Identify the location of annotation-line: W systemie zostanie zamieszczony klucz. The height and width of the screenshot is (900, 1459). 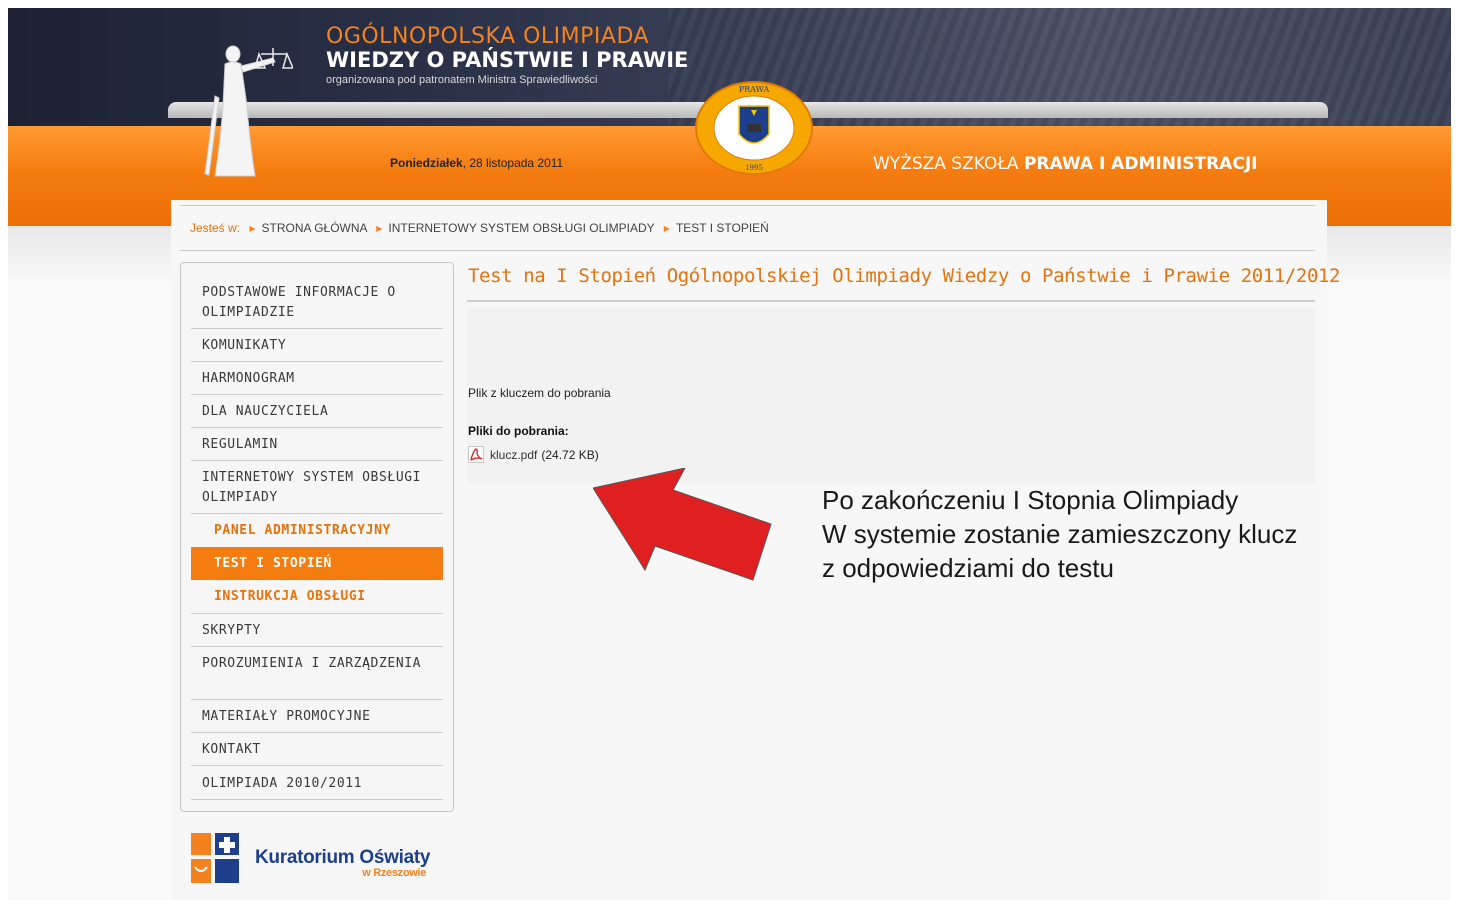
(1060, 534).